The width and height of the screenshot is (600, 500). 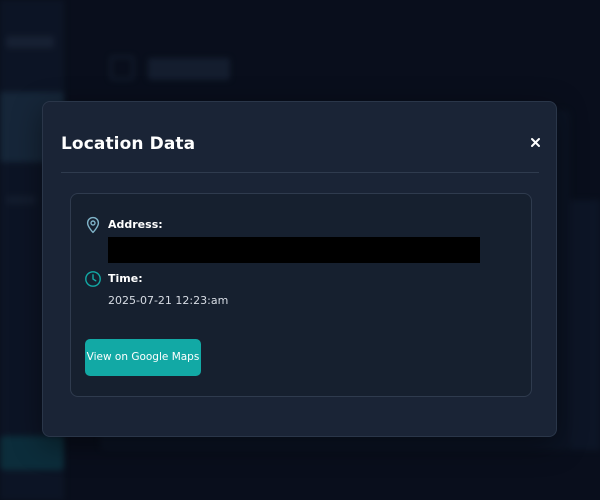 What do you see at coordinates (135, 224) in the screenshot?
I see `address-label: Address:` at bounding box center [135, 224].